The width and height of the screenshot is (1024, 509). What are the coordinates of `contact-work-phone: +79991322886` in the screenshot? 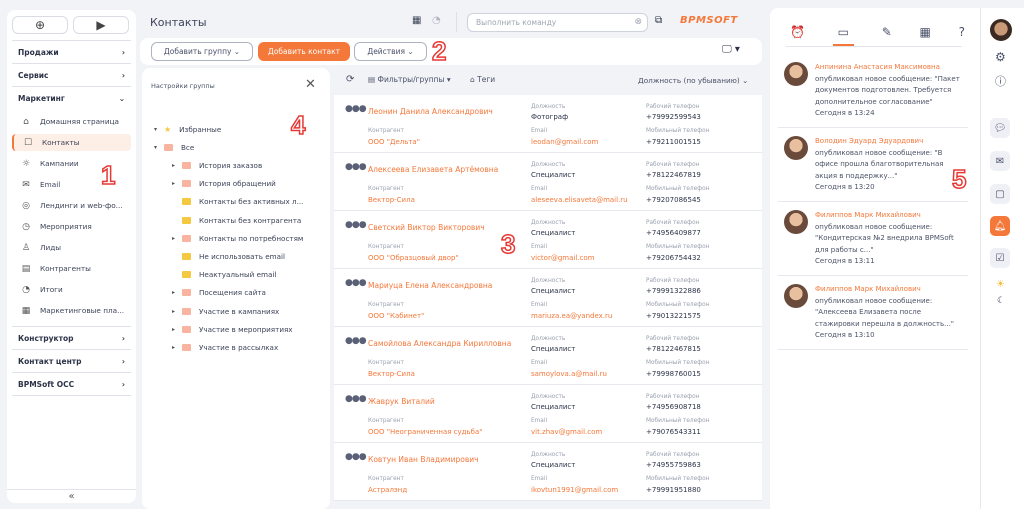 It's located at (673, 291).